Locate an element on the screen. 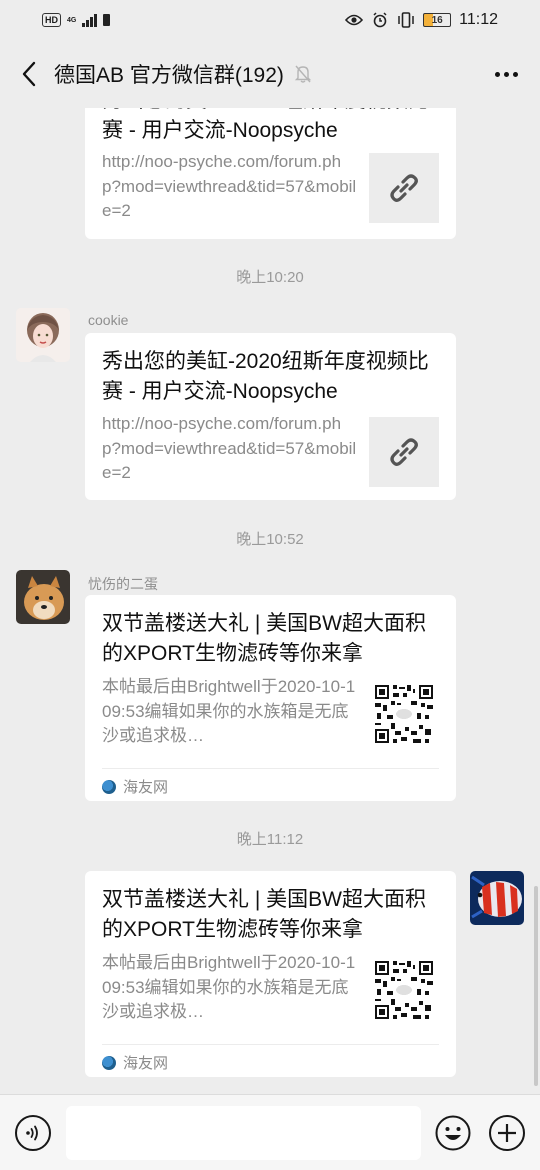  battery-icon: 16 is located at coordinates (437, 20).